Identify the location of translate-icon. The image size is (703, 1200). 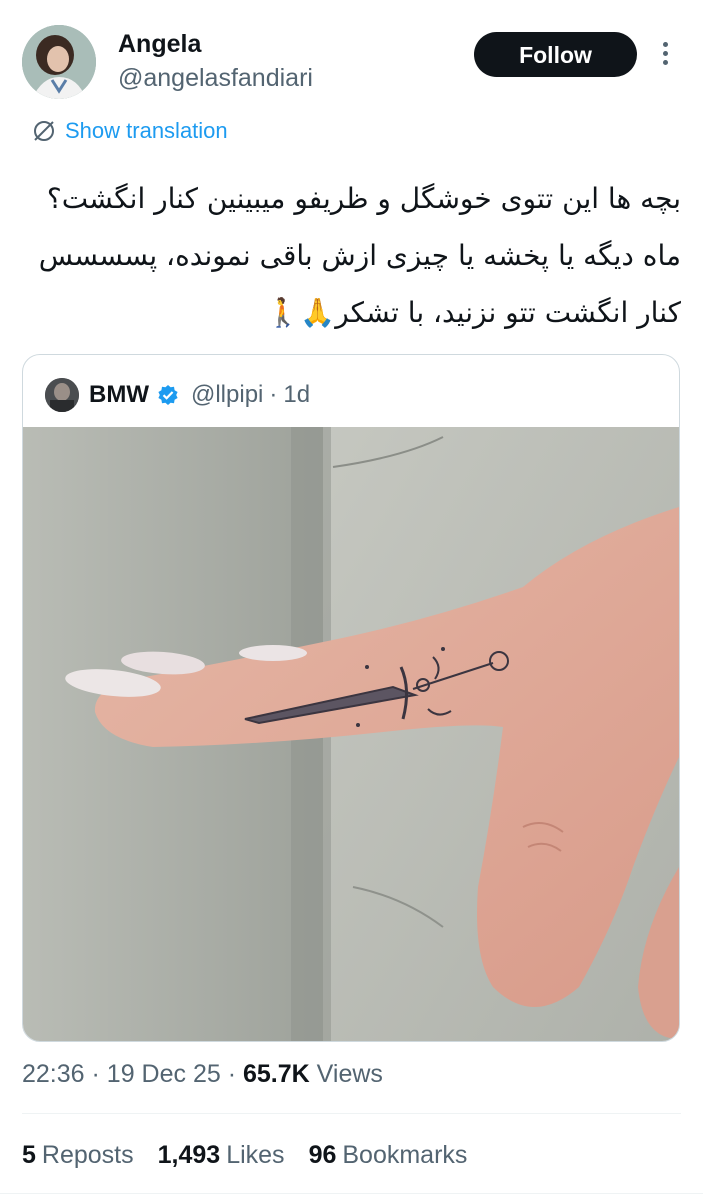
(44, 131).